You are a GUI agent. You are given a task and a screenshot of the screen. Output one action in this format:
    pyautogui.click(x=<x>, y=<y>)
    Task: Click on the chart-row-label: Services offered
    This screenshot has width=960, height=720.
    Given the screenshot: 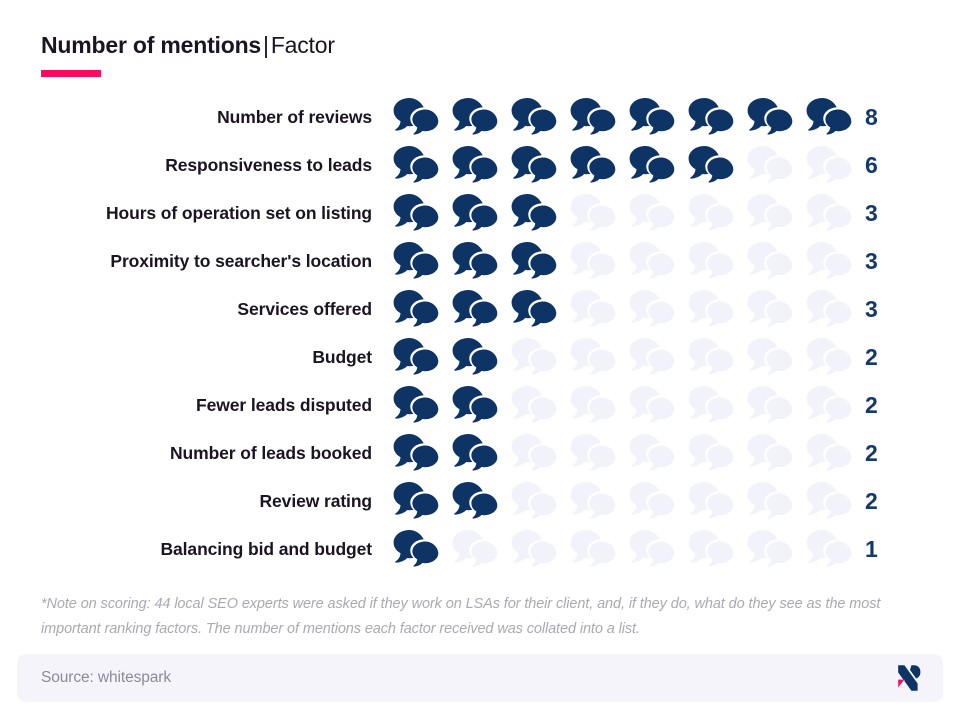 What is the action you would take?
    pyautogui.click(x=304, y=308)
    